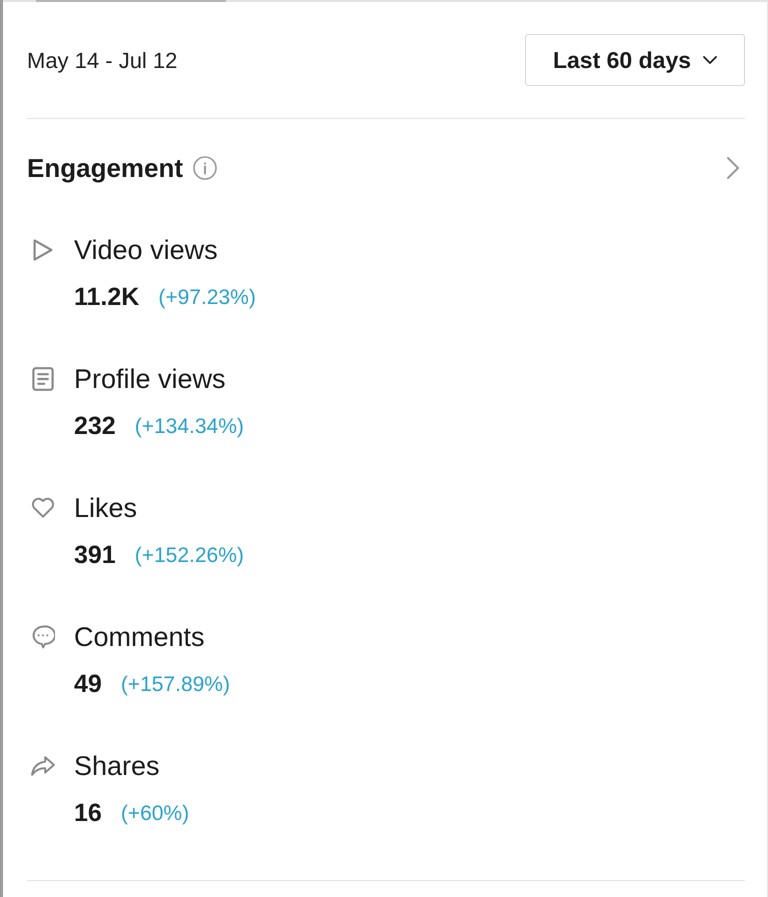  Describe the element at coordinates (88, 684) in the screenshot. I see `metric-value: 49` at that location.